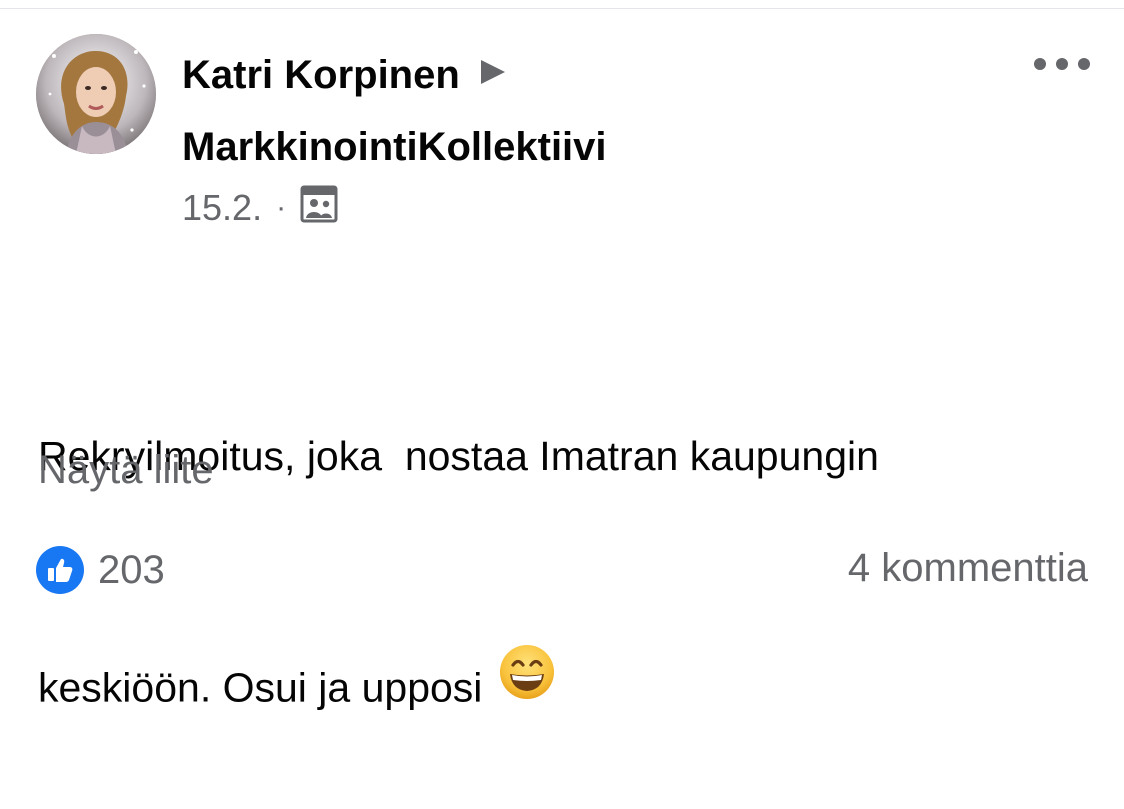 This screenshot has width=1124, height=809. I want to click on group-name: MarkkinointiKollektiivi, so click(562, 147).